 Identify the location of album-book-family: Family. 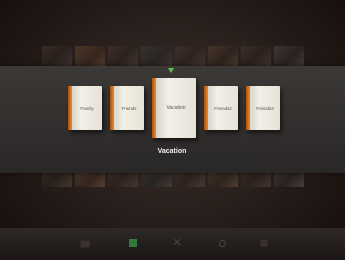
(85, 108).